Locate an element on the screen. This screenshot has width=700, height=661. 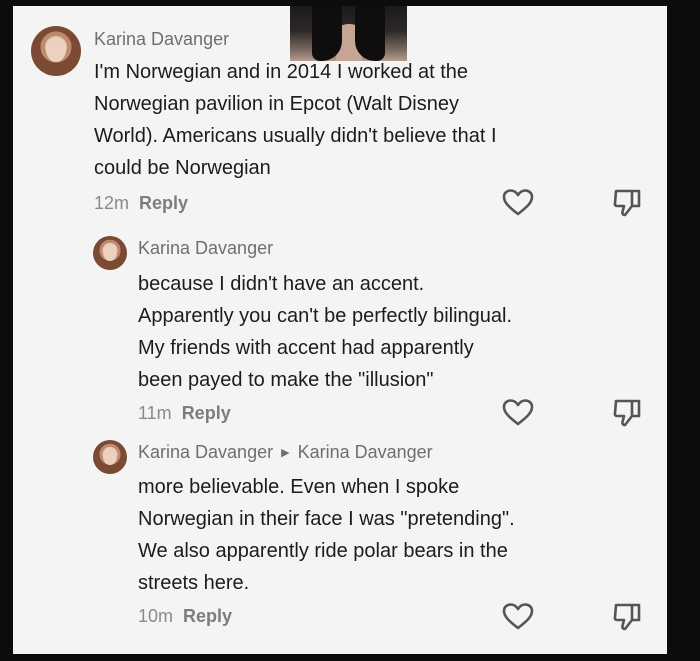
reply-to-author: Karina Davanger is located at coordinates (365, 452).